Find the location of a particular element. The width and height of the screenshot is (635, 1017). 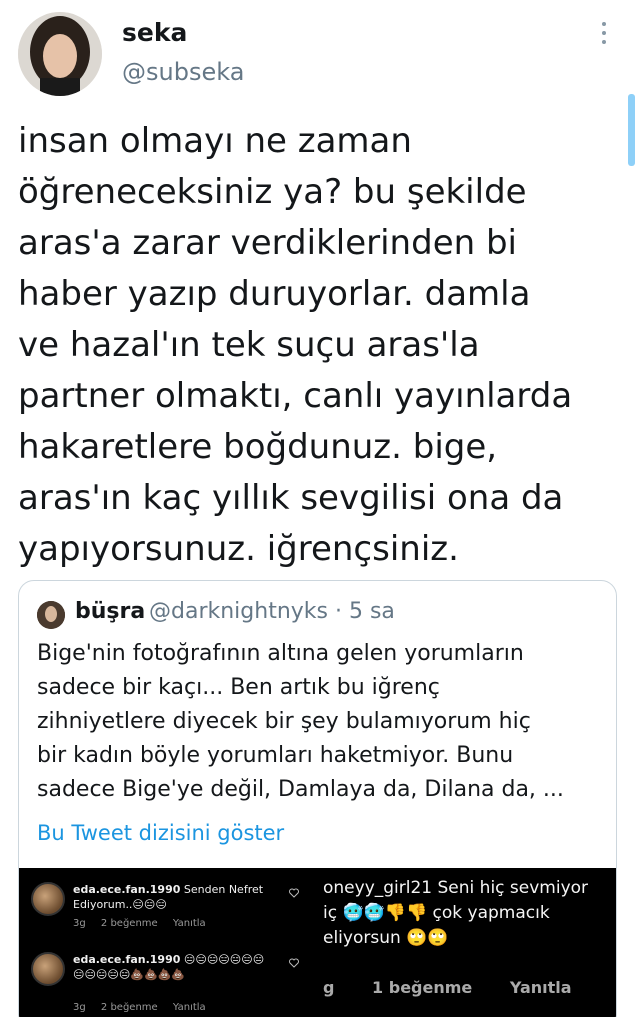

tweet-text-line: aras'ın kaç yıllık sevgilisi ona da is located at coordinates (291, 498).